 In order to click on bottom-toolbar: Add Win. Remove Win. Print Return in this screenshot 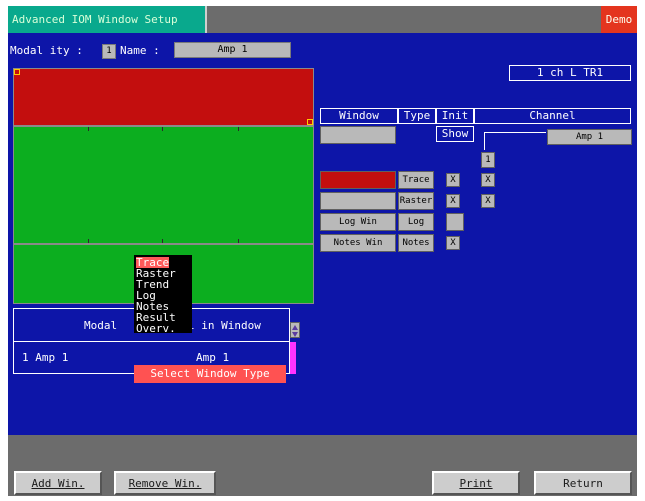, I will do `click(322, 465)`.